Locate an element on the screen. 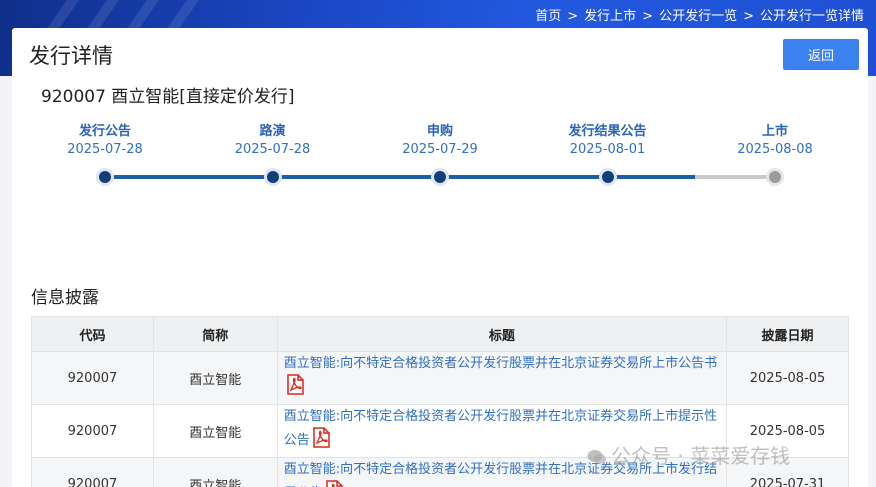 The image size is (876, 487). timeline-step-label: 路演 is located at coordinates (272, 131).